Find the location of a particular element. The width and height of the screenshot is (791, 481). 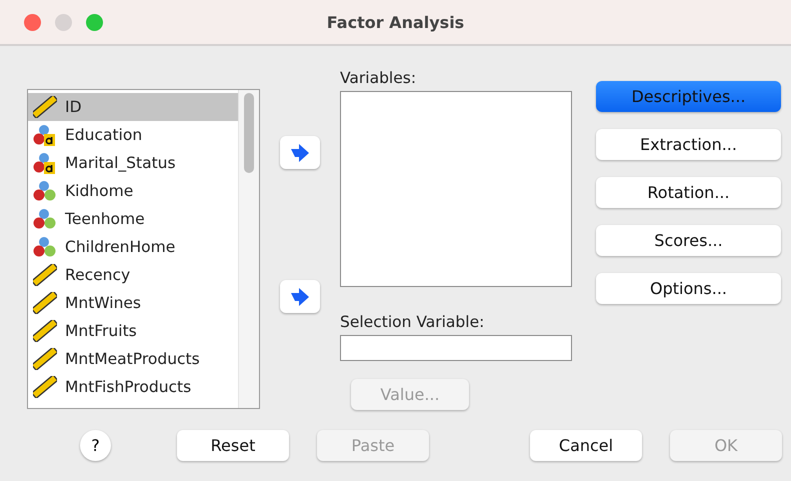

variable-item: ChildrenHome is located at coordinates (133, 247).